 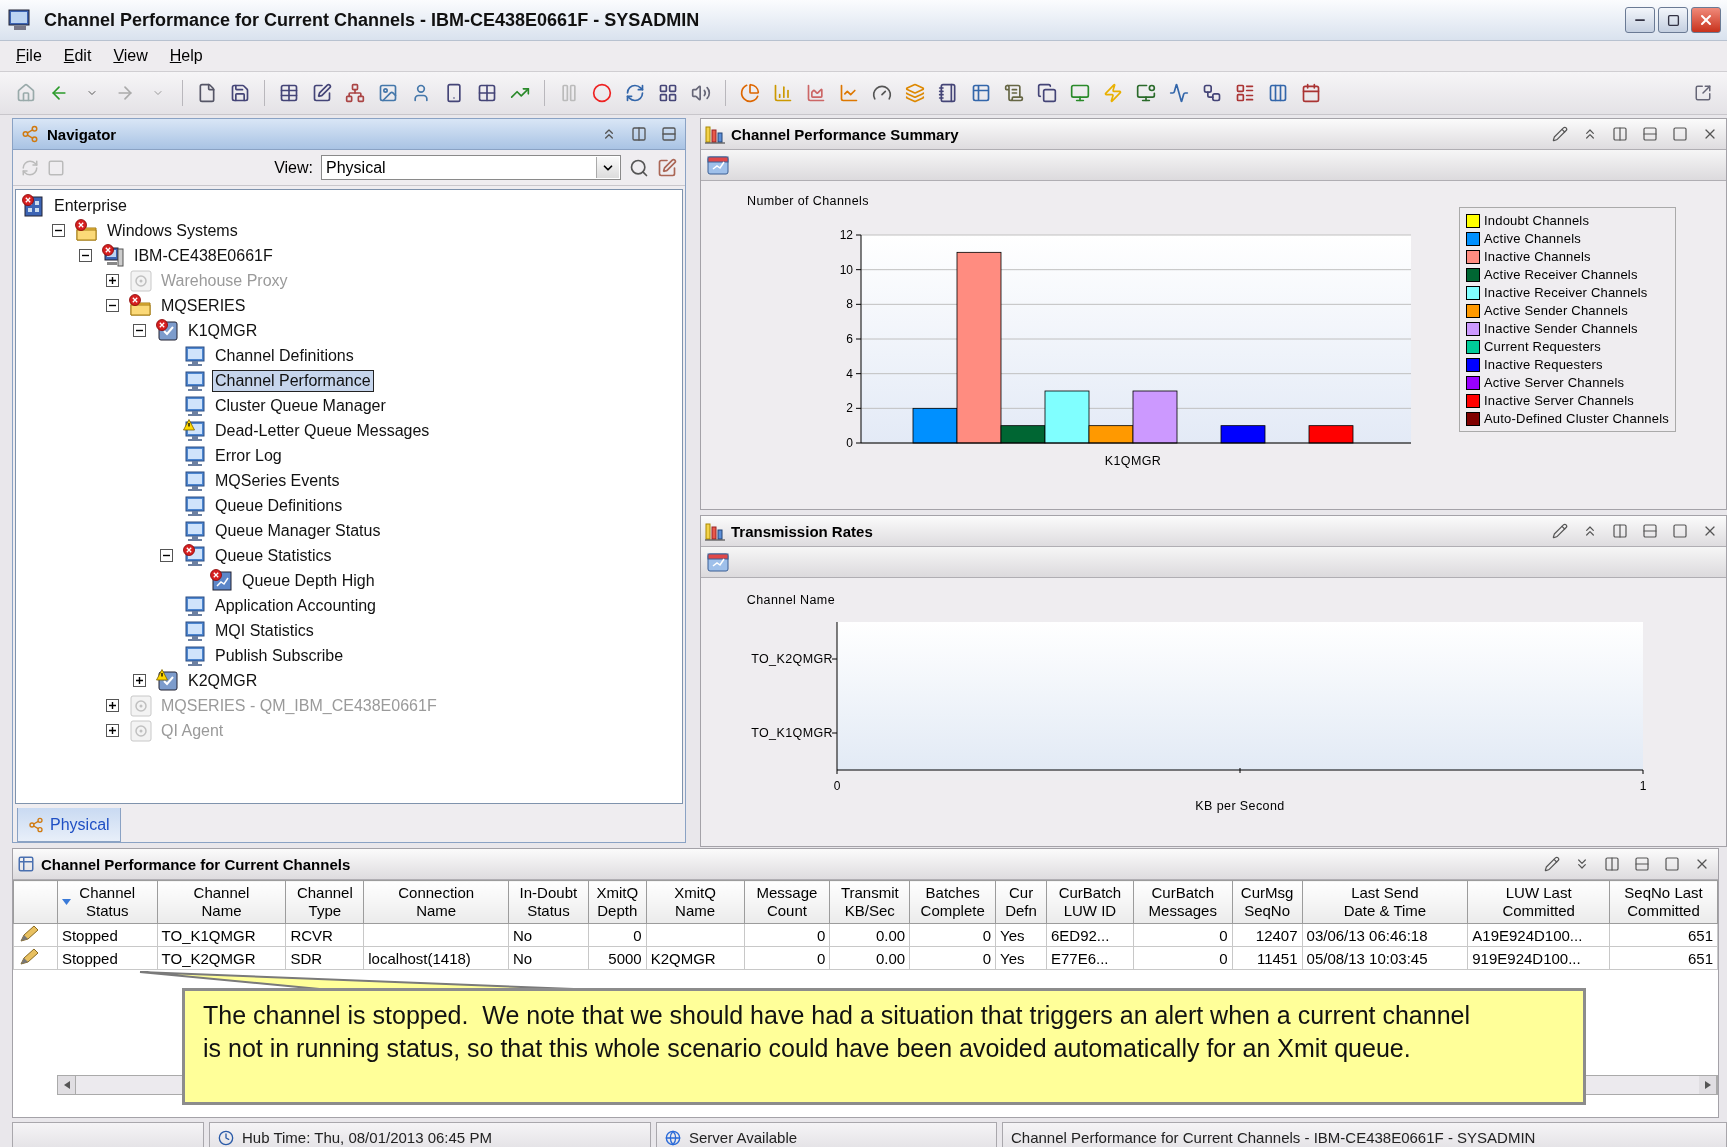 What do you see at coordinates (471, 167) in the screenshot?
I see `view-dropdown: Physical` at bounding box center [471, 167].